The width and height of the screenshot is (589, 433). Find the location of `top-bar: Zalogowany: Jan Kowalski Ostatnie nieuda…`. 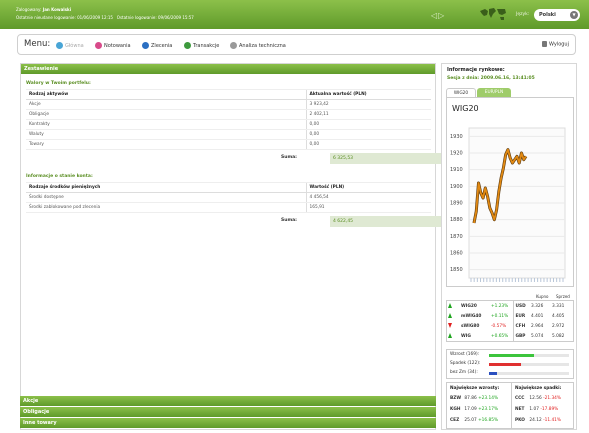

top-bar: Zalogowany: Jan Kowalski Ostatnie nieuda… is located at coordinates (294, 14).